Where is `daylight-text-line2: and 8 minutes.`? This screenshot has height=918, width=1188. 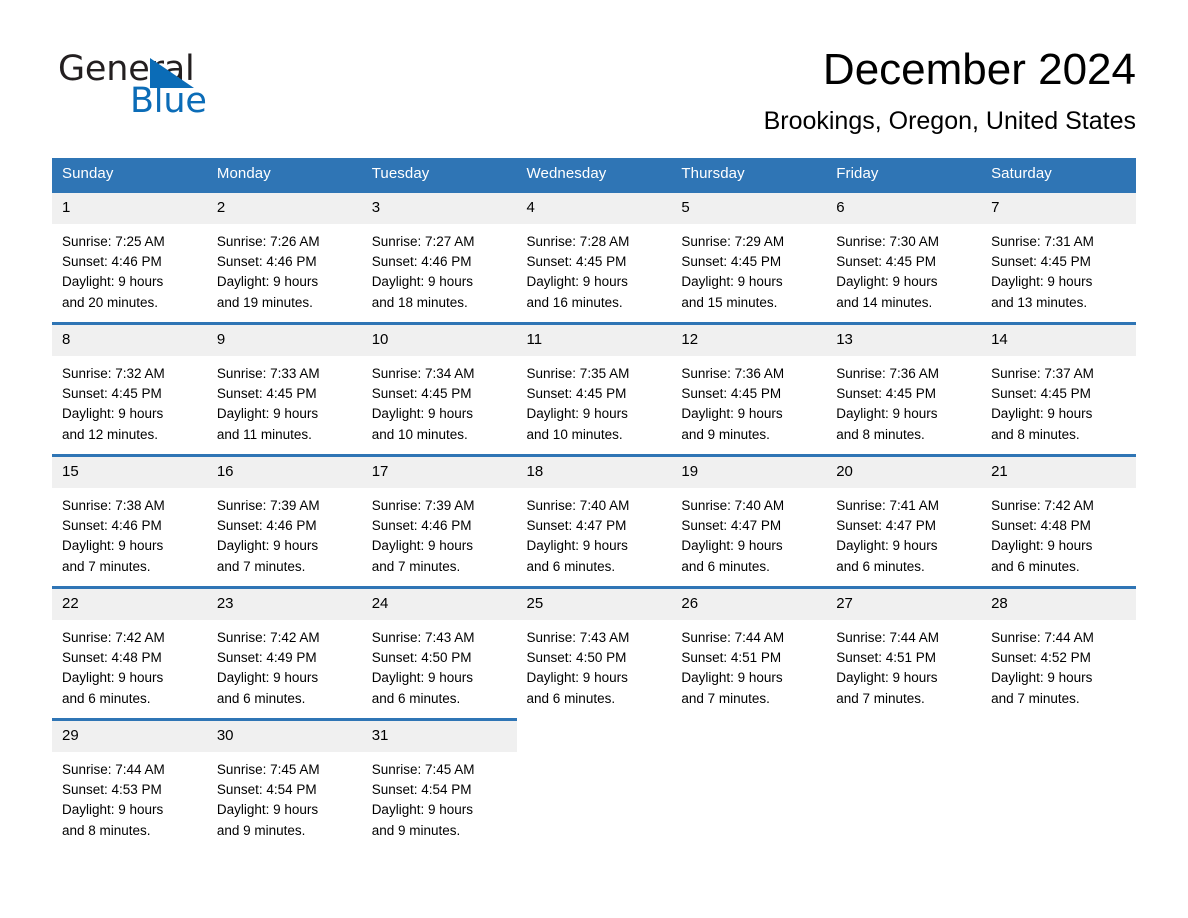
daylight-text-line2: and 8 minutes. is located at coordinates (1035, 434).